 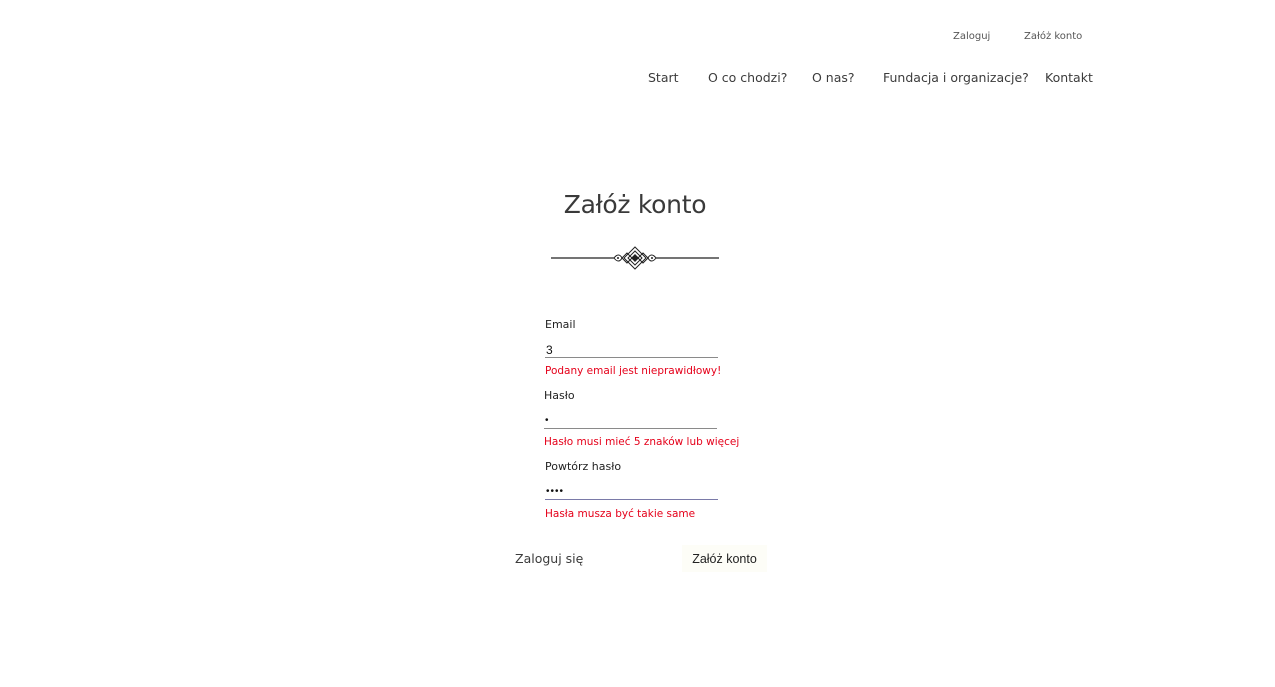 I want to click on nav-item-what: O co chodzi?, so click(x=747, y=77).